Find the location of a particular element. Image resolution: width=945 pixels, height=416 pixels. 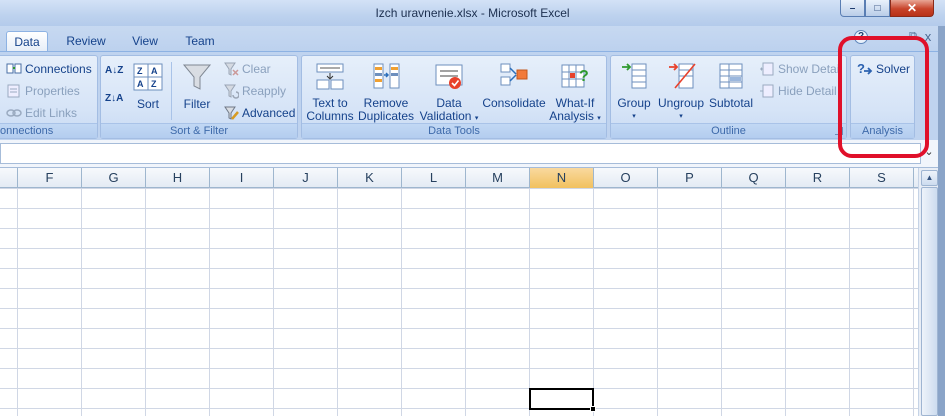

clear-filter-icon is located at coordinates (231, 69).